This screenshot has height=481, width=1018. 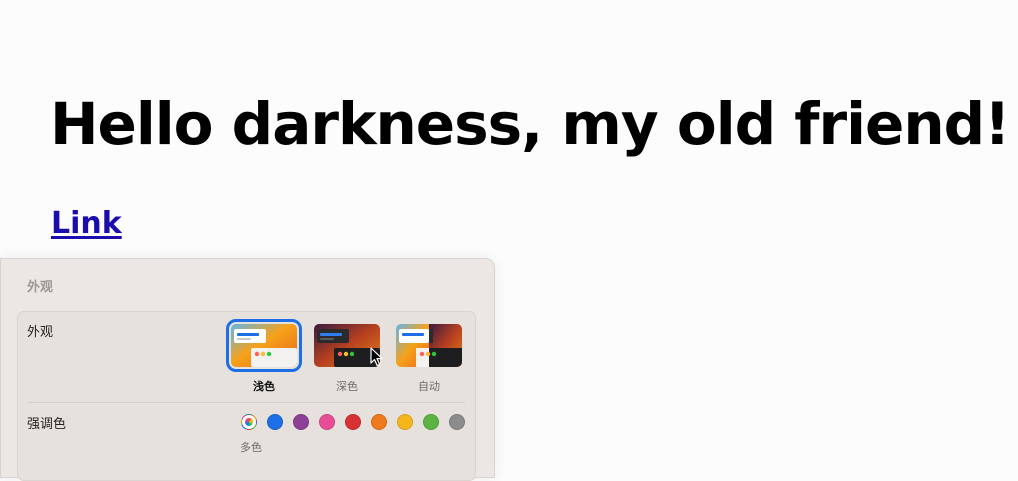 I want to click on page-heading: Hello darkness, my old friend!, so click(x=530, y=124).